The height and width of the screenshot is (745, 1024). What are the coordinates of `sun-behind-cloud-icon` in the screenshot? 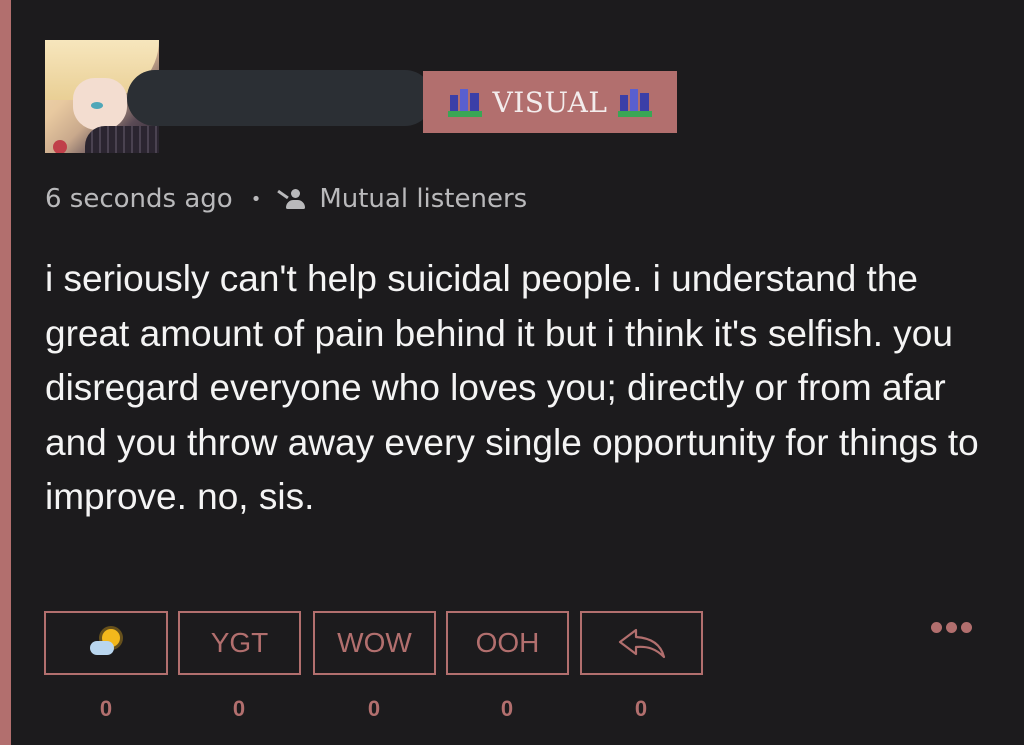 It's located at (106, 643).